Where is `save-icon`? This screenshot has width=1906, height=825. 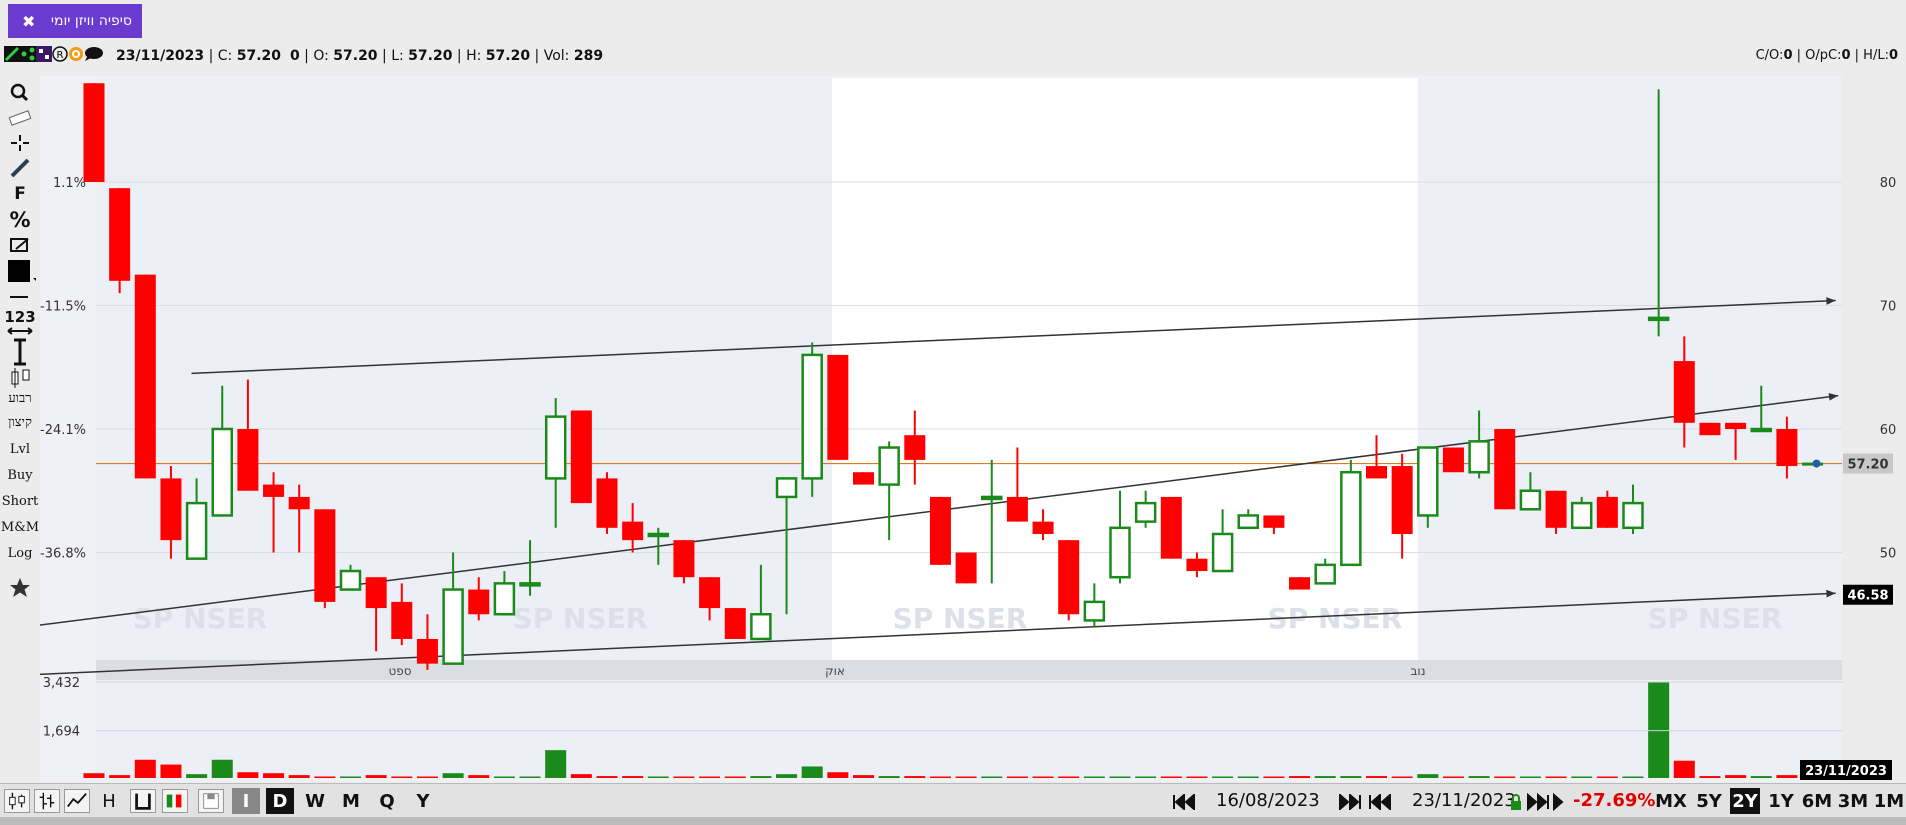
save-icon is located at coordinates (211, 801).